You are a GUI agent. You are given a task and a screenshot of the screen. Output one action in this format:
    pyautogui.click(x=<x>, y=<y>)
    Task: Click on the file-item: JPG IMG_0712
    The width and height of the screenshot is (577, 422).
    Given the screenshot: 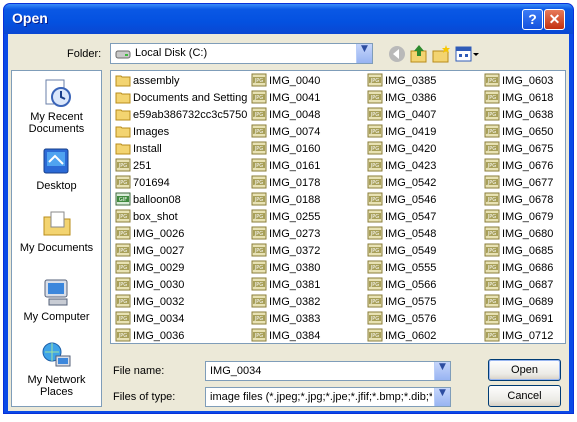 What is the action you would take?
    pyautogui.click(x=518, y=335)
    